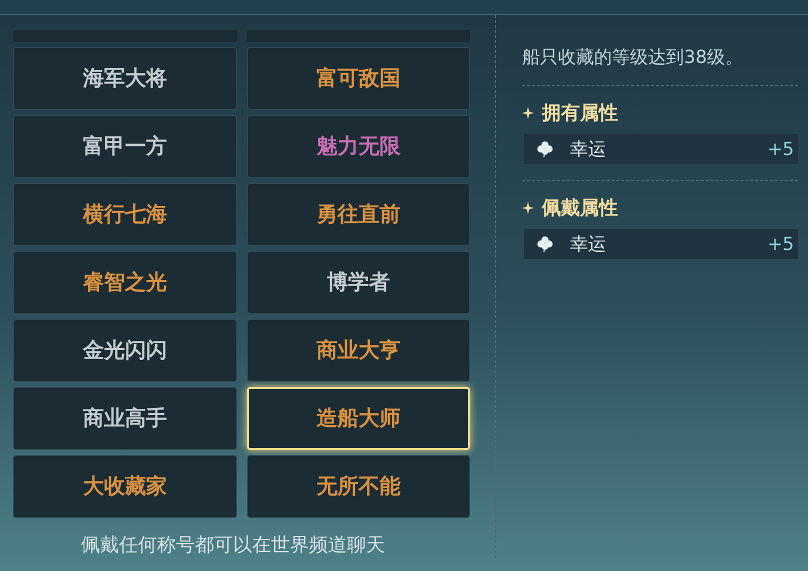 The image size is (808, 571). What do you see at coordinates (125, 78) in the screenshot?
I see `title-tile: 海军大将` at bounding box center [125, 78].